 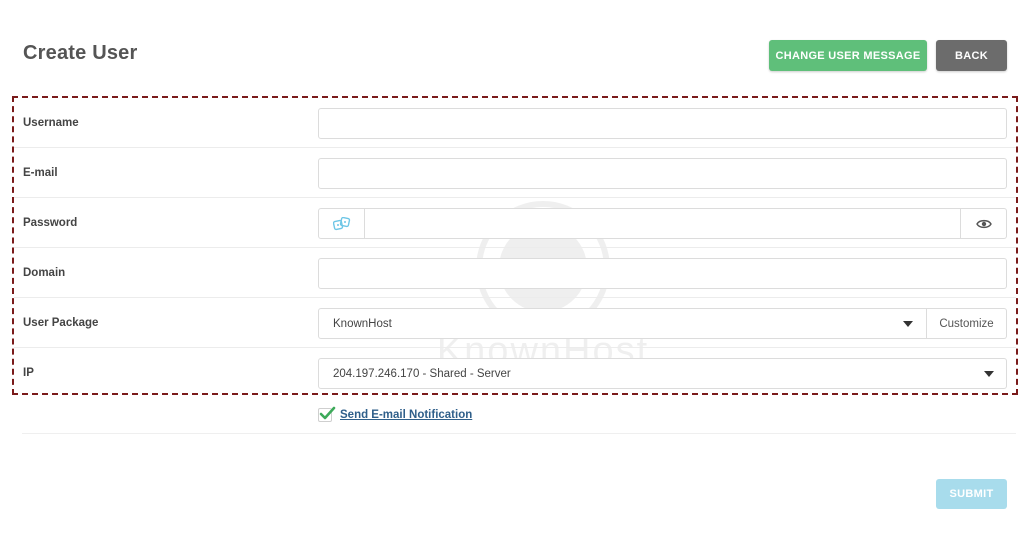 What do you see at coordinates (28, 373) in the screenshot?
I see `ip-label: IP` at bounding box center [28, 373].